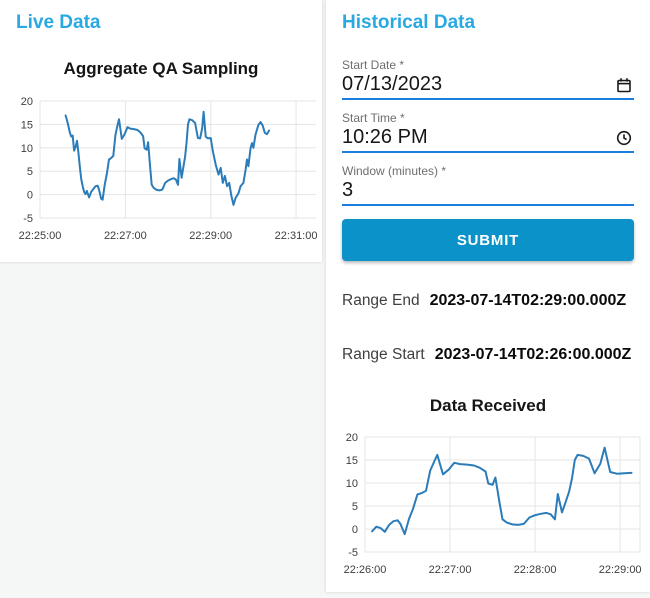 The height and width of the screenshot is (598, 650). Describe the element at coordinates (488, 86) in the screenshot. I see `start-date-input: 07/13/2023` at that location.